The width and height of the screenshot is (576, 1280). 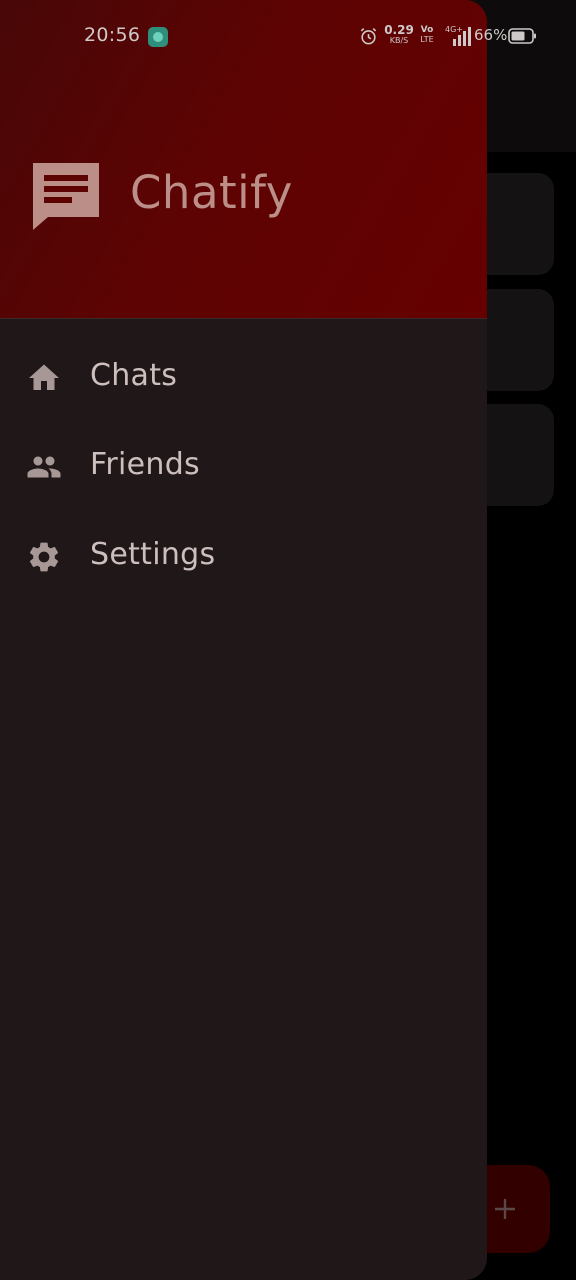 I want to click on status-time: 20:56, so click(x=112, y=35).